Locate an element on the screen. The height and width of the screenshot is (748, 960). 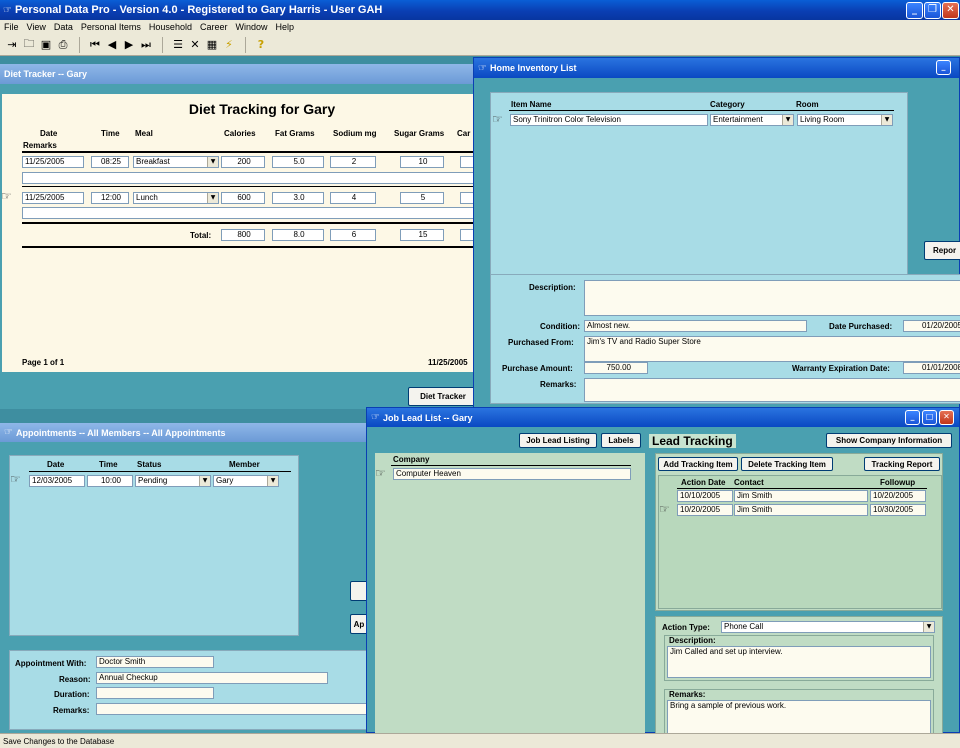
row1-fat: 5.0 is located at coordinates (298, 162).